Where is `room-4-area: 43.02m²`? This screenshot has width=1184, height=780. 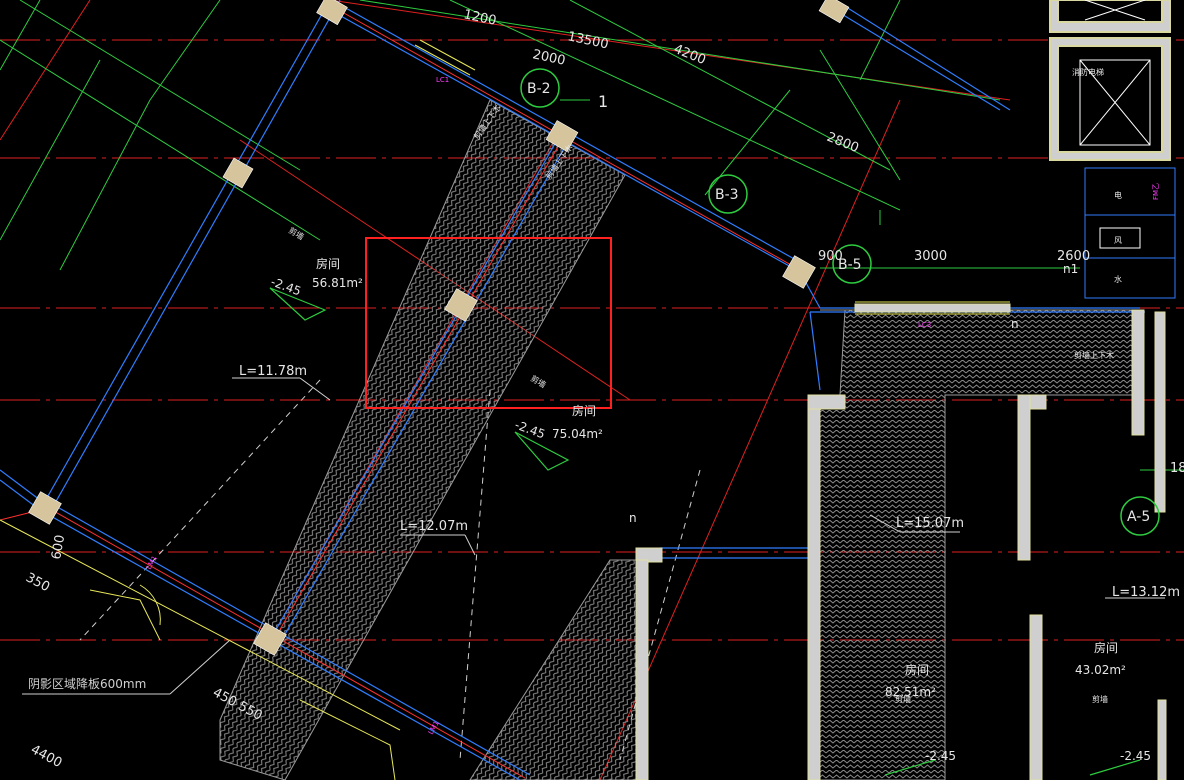
room-4-area: 43.02m² is located at coordinates (1100, 670).